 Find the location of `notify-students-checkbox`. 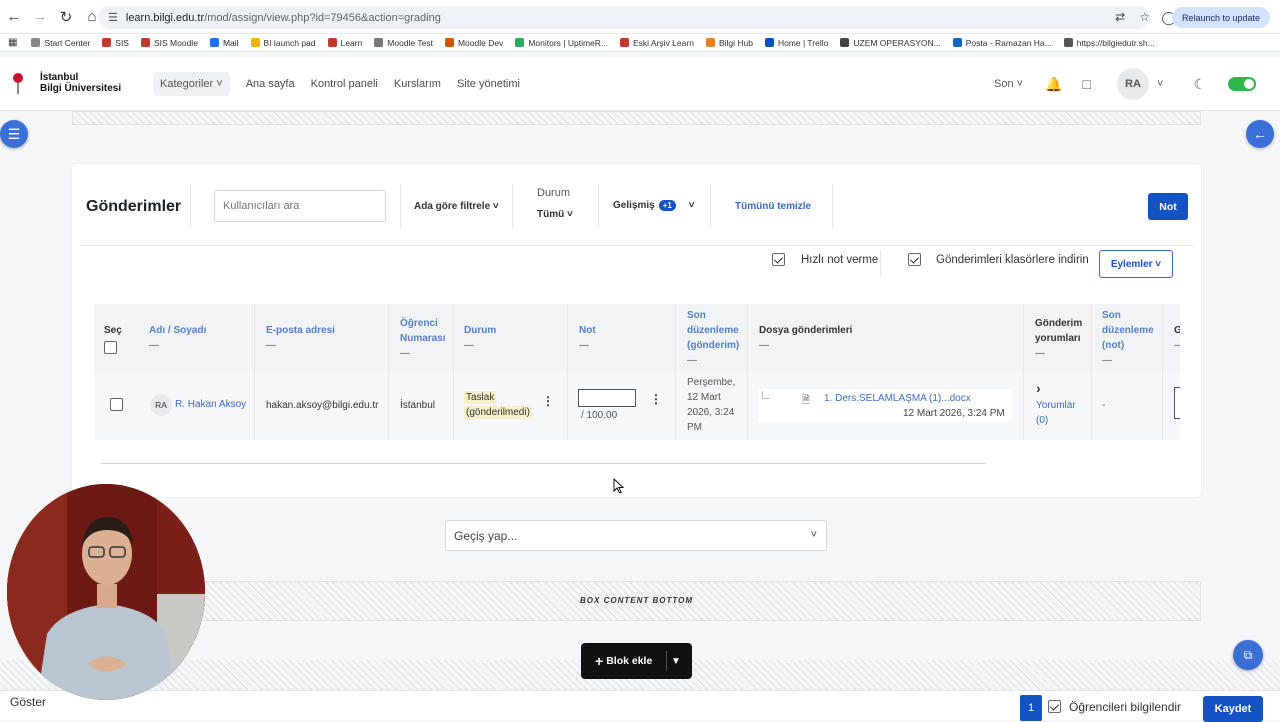

notify-students-checkbox is located at coordinates (1054, 706).